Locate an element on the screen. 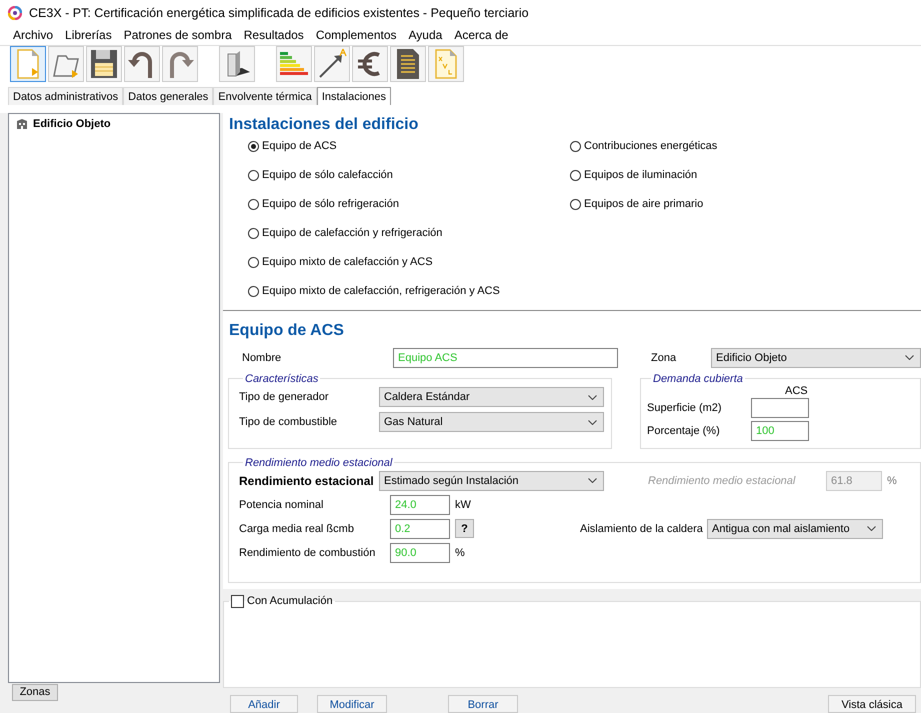 Image resolution: width=921 pixels, height=713 pixels. new-document-icon is located at coordinates (28, 64).